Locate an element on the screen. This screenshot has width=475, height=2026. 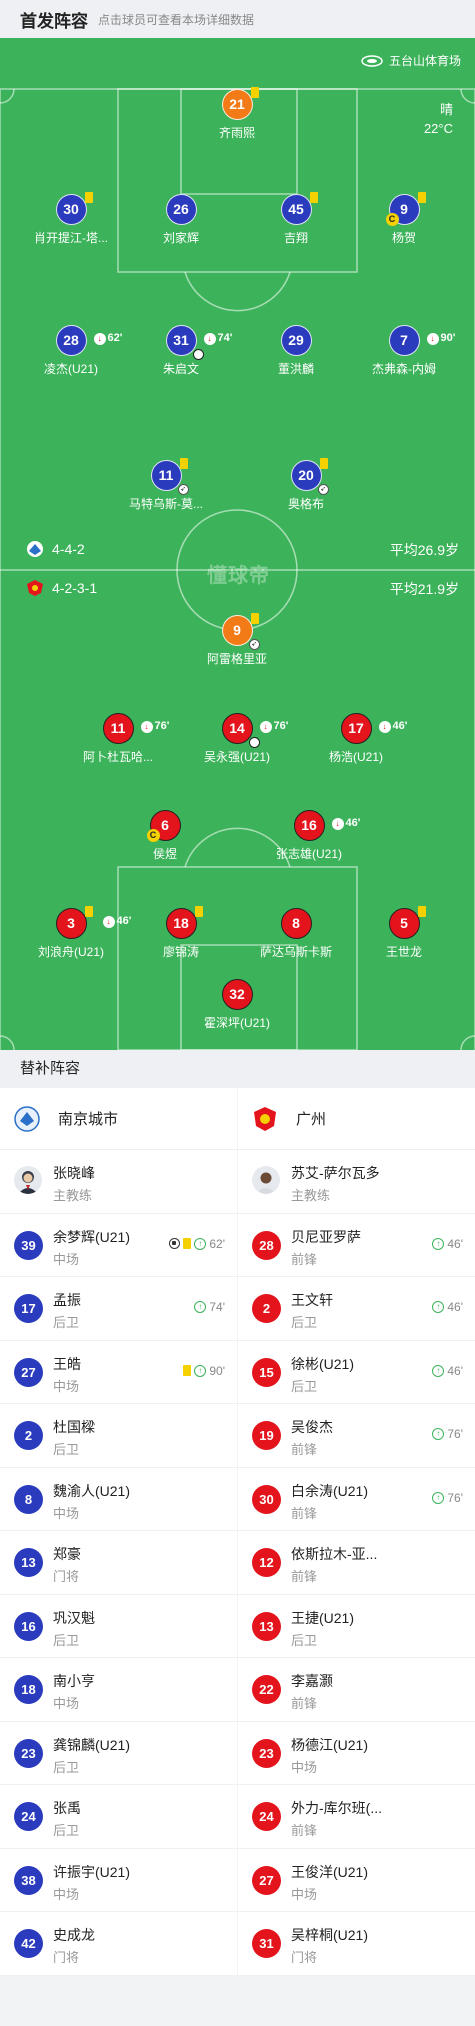
bench-player-row: 28 贝尼亚罗萨 前锋 ↑ 46' is located at coordinates (356, 1245).